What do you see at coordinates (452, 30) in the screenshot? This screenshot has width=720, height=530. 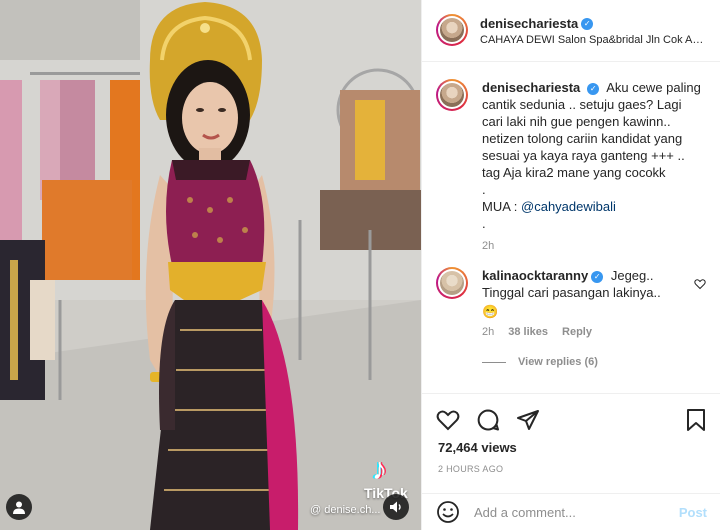 I see `author-avatar` at bounding box center [452, 30].